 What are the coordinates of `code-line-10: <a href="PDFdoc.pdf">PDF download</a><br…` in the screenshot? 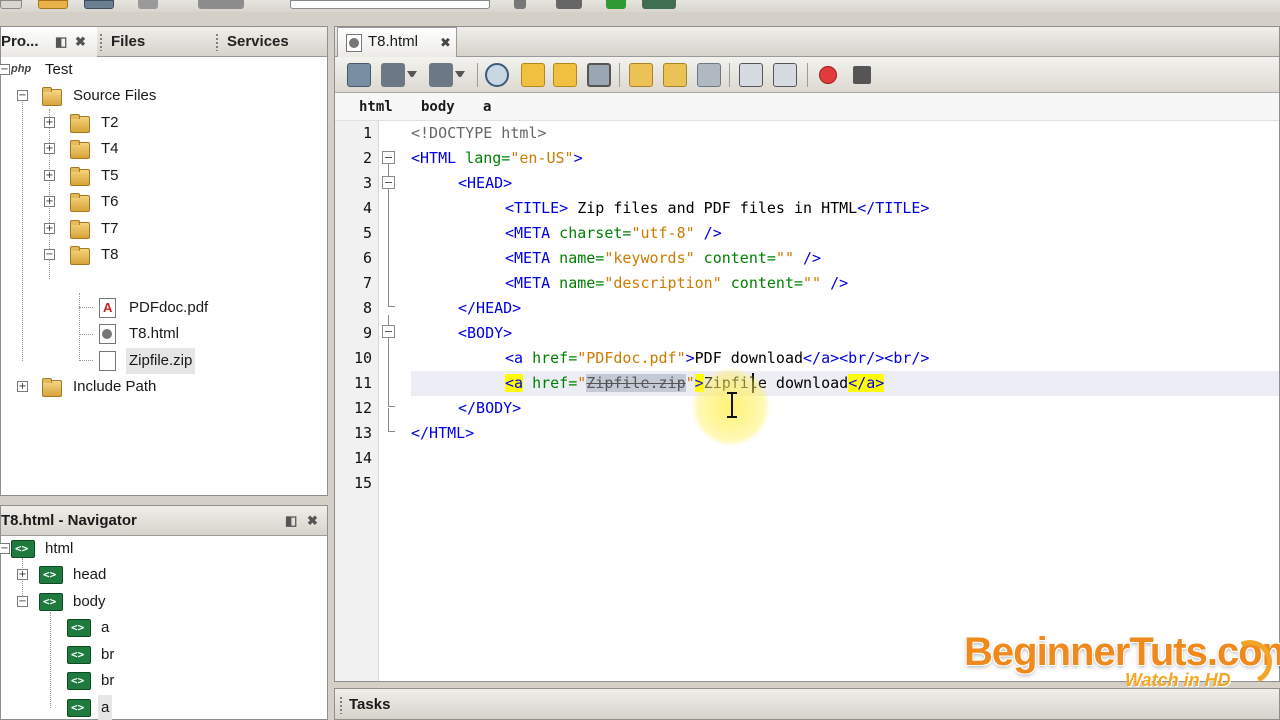 It's located at (717, 358).